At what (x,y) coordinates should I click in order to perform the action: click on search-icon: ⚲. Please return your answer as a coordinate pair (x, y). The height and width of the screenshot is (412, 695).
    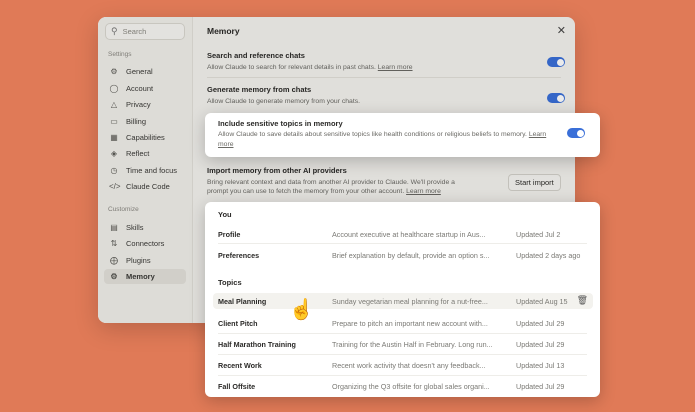
    Looking at the image, I should click on (114, 31).